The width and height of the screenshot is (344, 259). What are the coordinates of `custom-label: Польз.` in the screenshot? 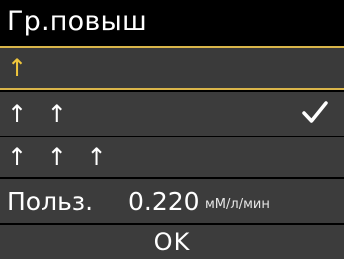 It's located at (50, 201).